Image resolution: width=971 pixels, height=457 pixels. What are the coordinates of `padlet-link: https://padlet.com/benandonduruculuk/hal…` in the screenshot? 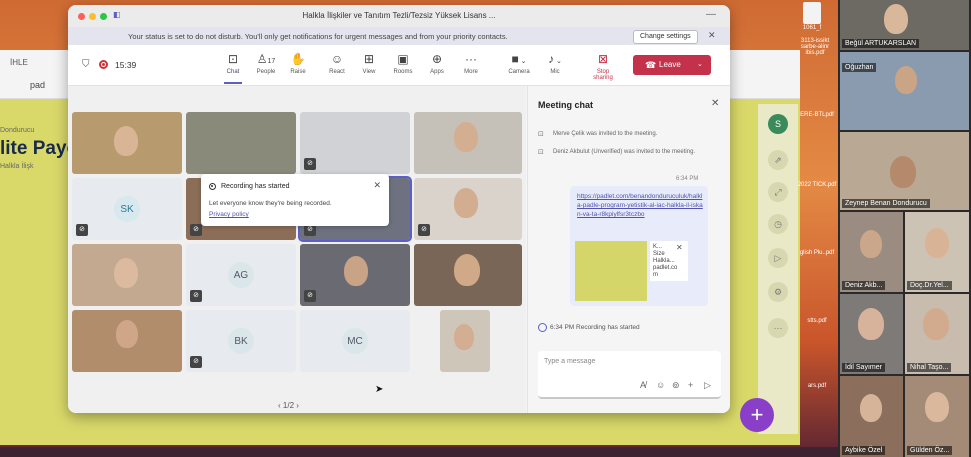 It's located at (640, 205).